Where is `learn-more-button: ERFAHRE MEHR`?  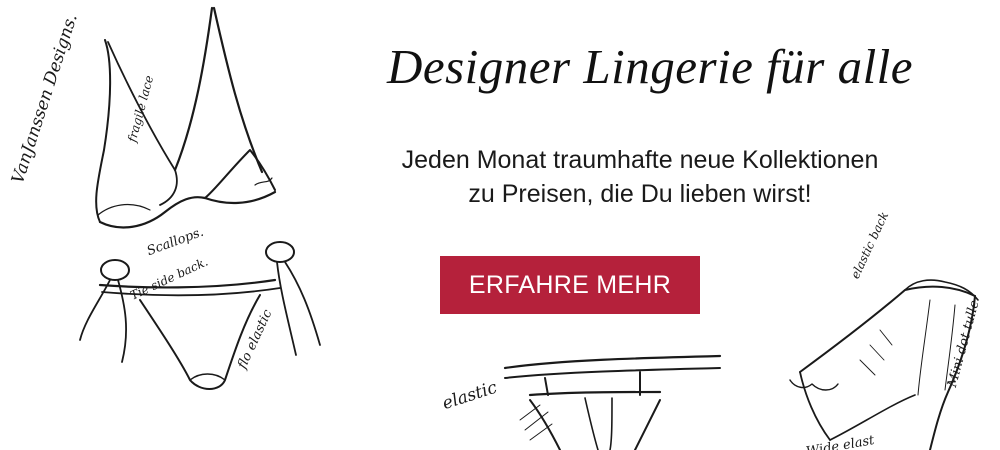
learn-more-button: ERFAHRE MEHR is located at coordinates (570, 285).